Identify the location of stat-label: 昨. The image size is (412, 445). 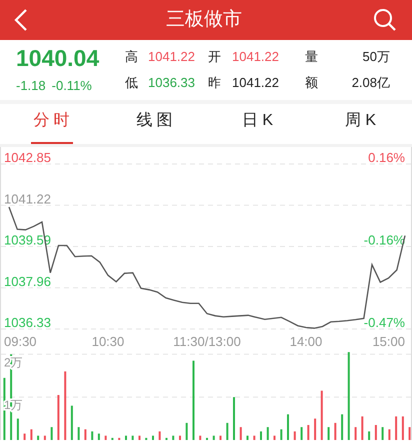
(215, 83).